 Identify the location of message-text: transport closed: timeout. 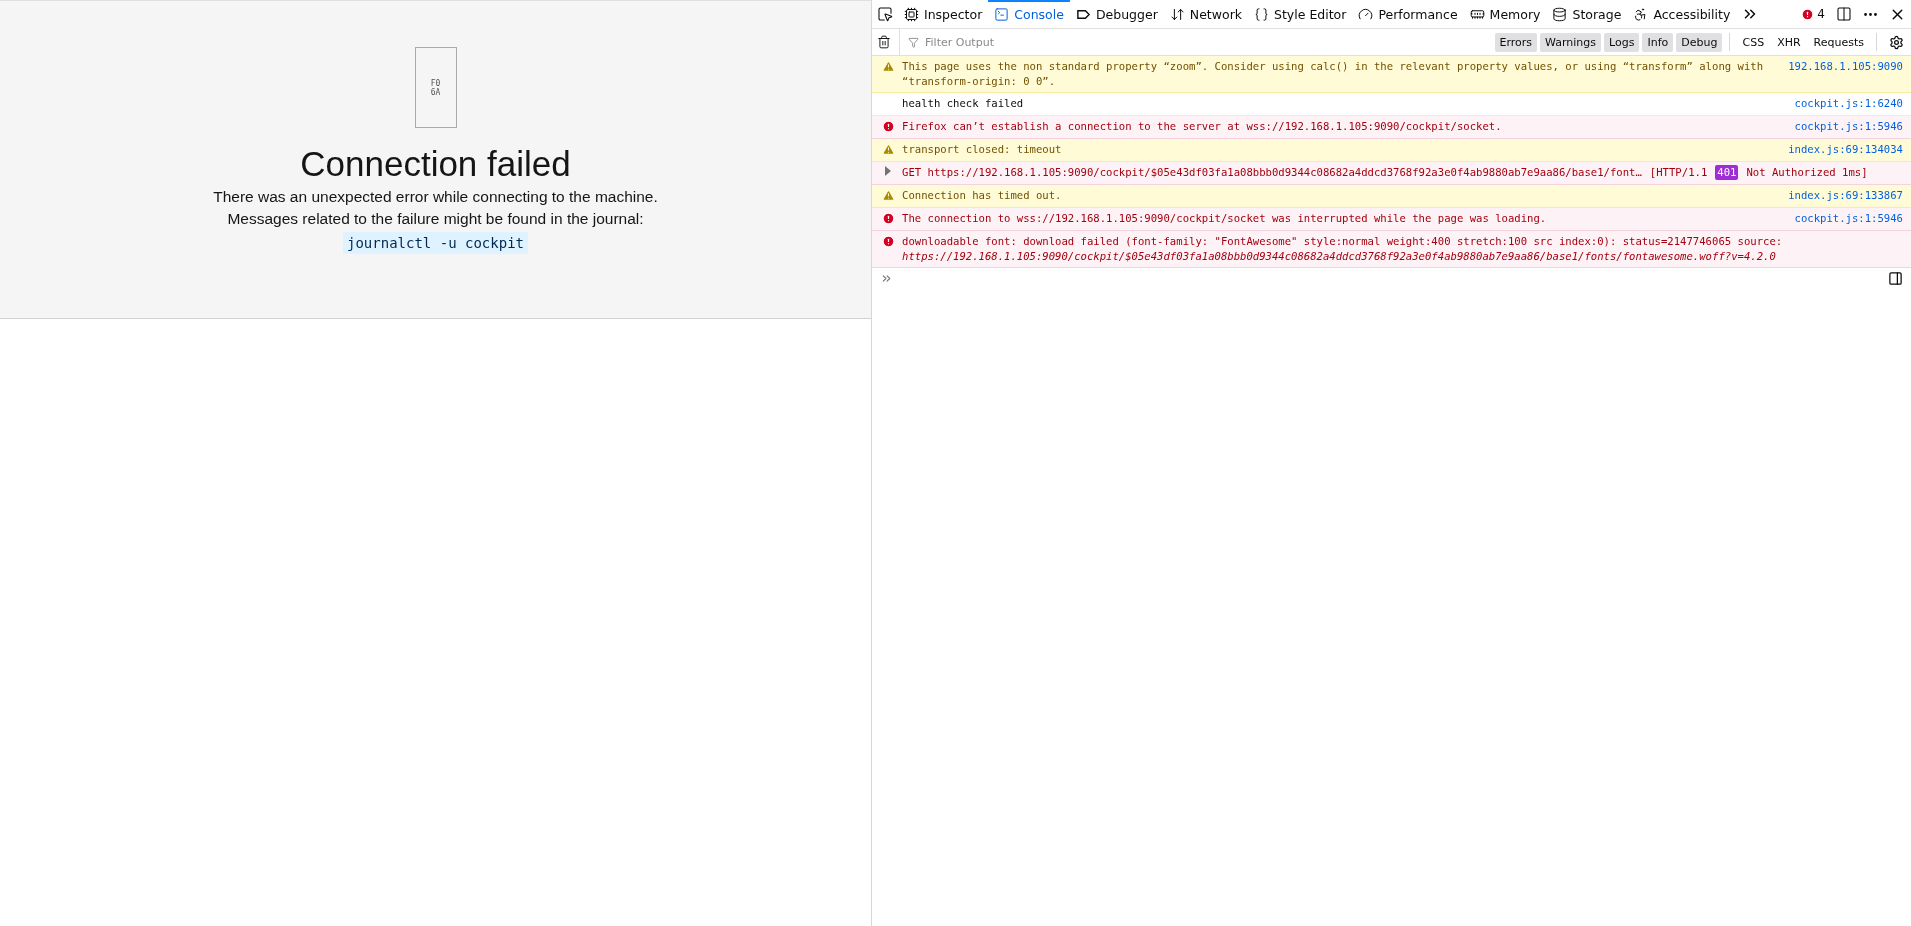
(982, 149).